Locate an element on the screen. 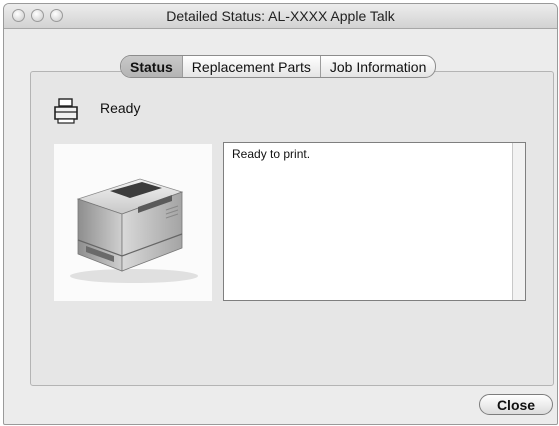 This screenshot has height=426, width=559. tab-bar: Status Replacement Parts Job Information is located at coordinates (278, 66).